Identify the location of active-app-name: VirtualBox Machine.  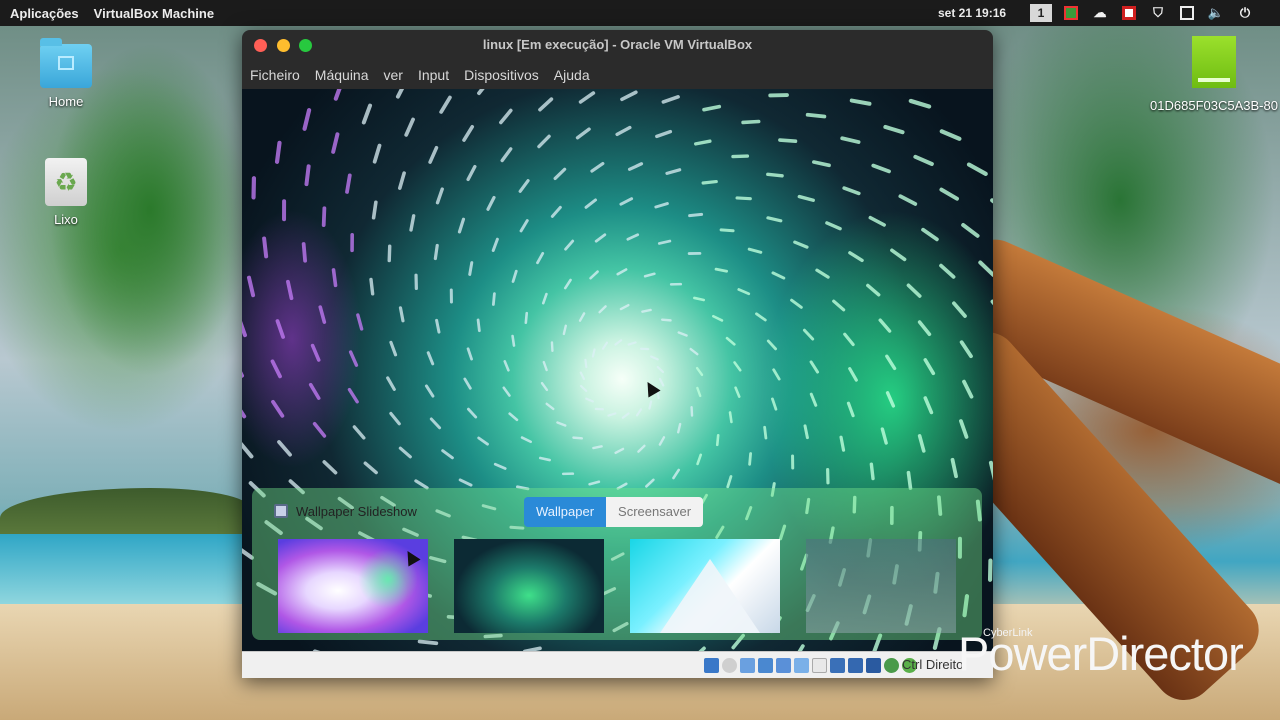
(154, 13).